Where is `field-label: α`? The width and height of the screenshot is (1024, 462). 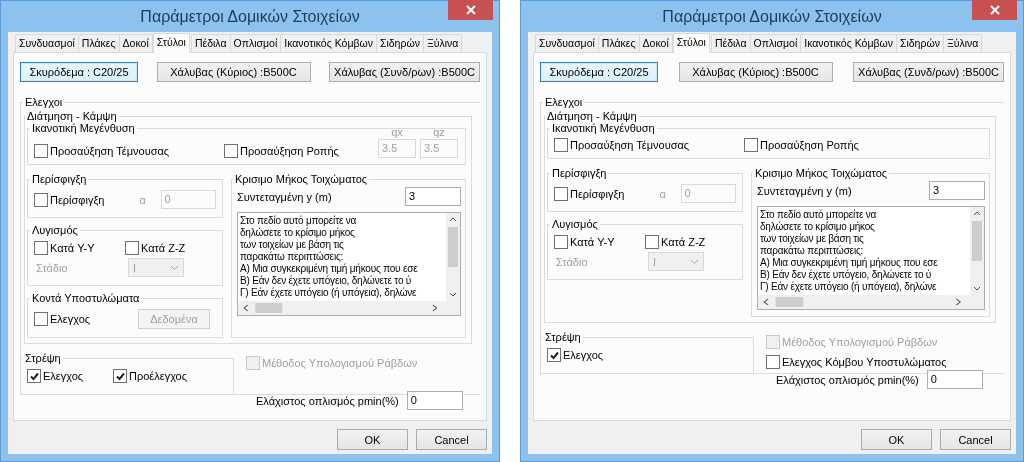
field-label: α is located at coordinates (142, 199).